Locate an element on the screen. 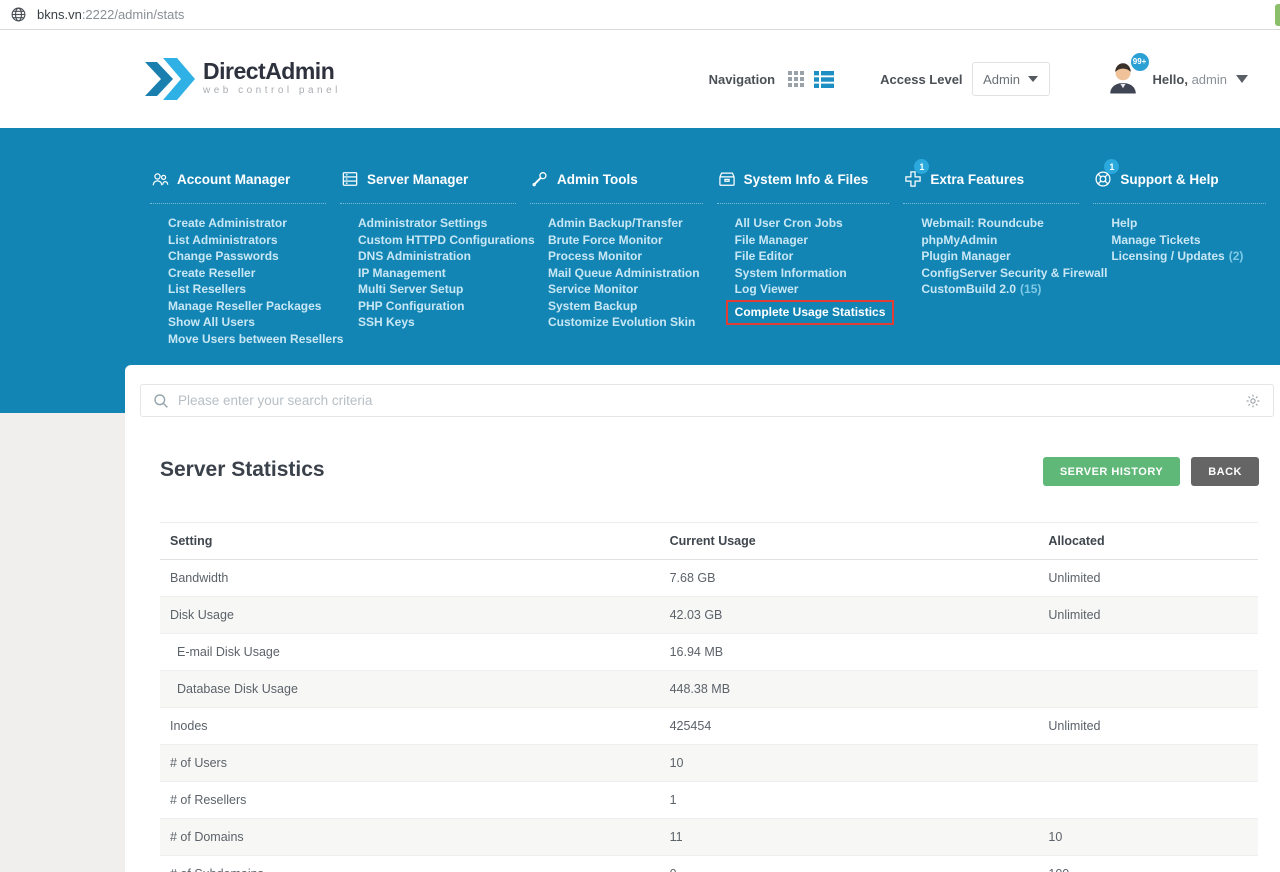 The width and height of the screenshot is (1280, 872). table-column-header: Current Usage is located at coordinates (849, 541).